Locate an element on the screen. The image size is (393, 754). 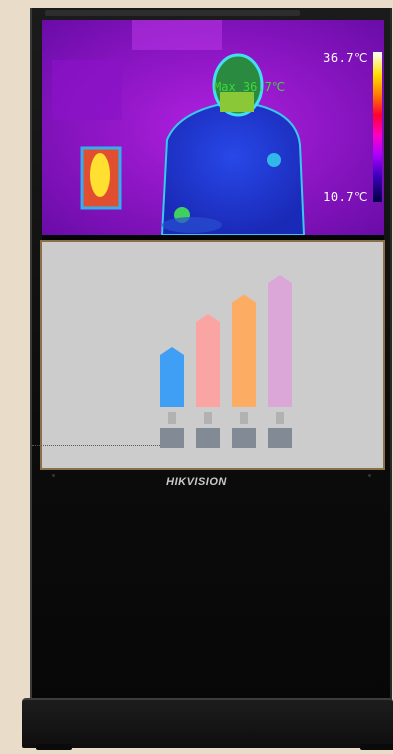
kiosk-base is located at coordinates (207, 723).